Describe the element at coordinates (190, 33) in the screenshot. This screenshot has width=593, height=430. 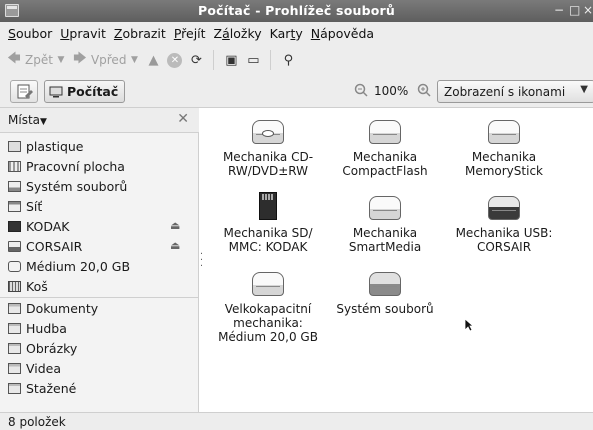
I see `menu-item: Přejít` at that location.